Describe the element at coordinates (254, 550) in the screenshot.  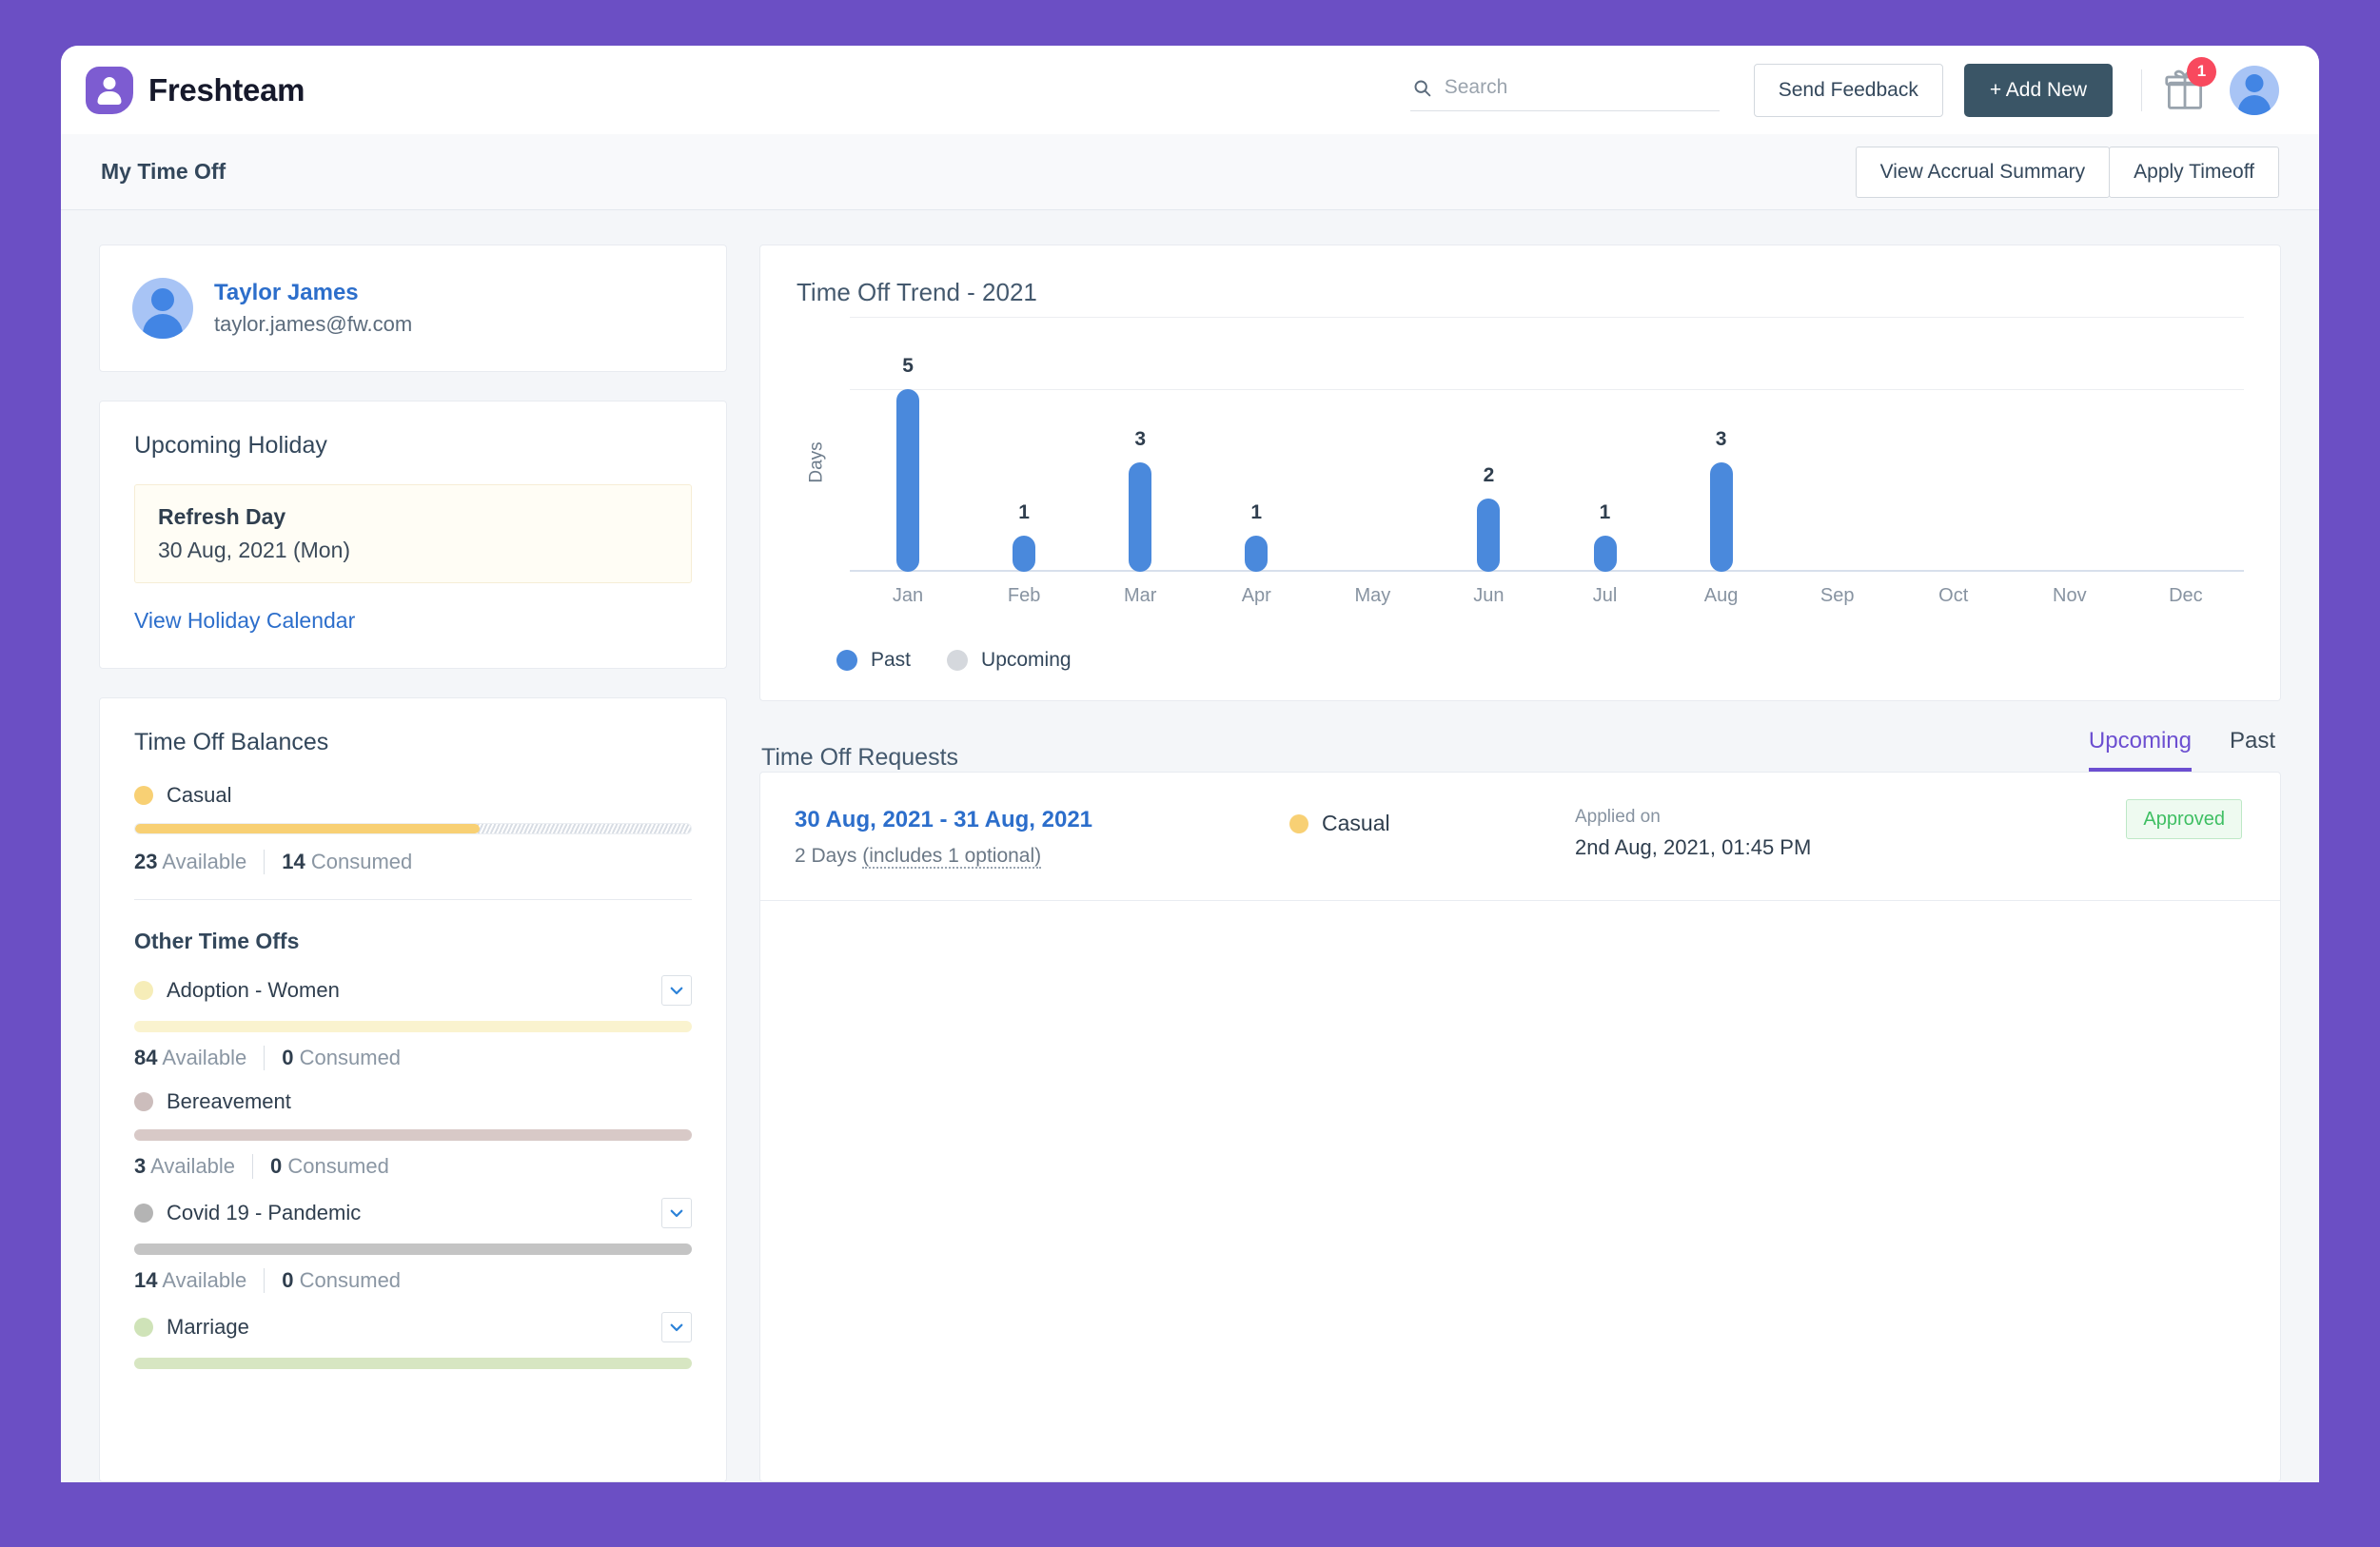
I see `holiday-date: 30 Aug, 2021 (Mon)` at that location.